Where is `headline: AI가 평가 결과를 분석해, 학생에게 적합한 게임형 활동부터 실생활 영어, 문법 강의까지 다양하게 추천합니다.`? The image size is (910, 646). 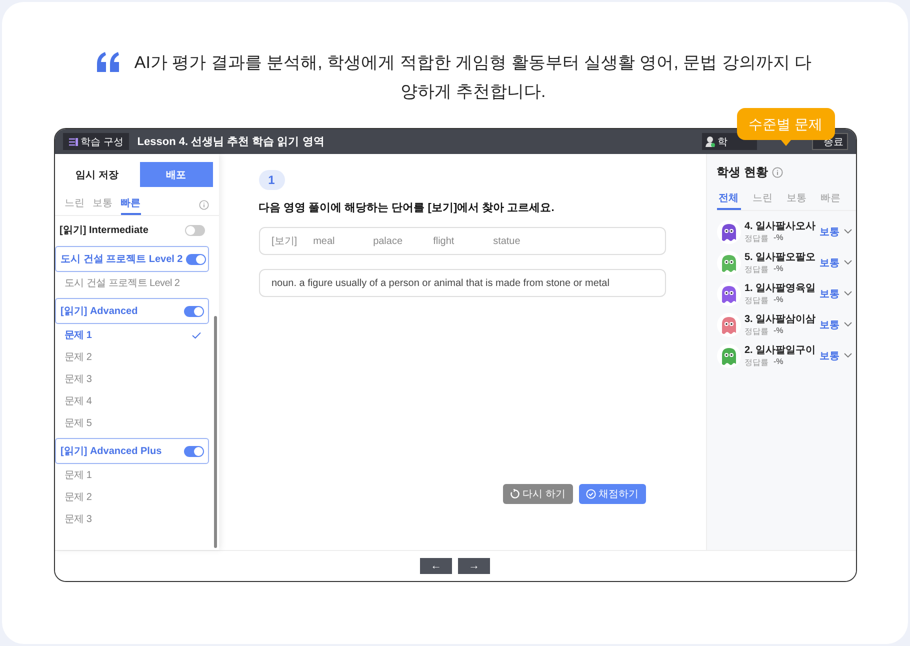 headline: AI가 평가 결과를 분석해, 학생에게 적합한 게임형 활동부터 실생활 영어, 문법 강의까지 다양하게 추천합니다. is located at coordinates (473, 77).